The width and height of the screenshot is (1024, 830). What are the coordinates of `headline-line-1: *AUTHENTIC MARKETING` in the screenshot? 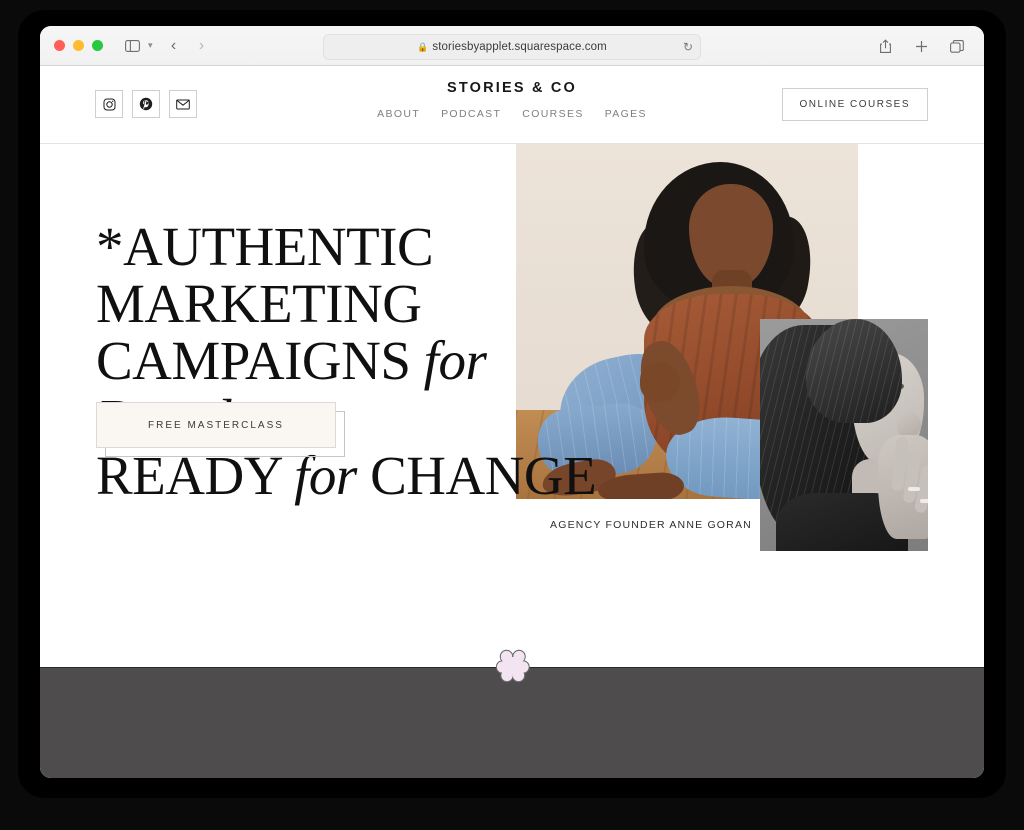 It's located at (265, 275).